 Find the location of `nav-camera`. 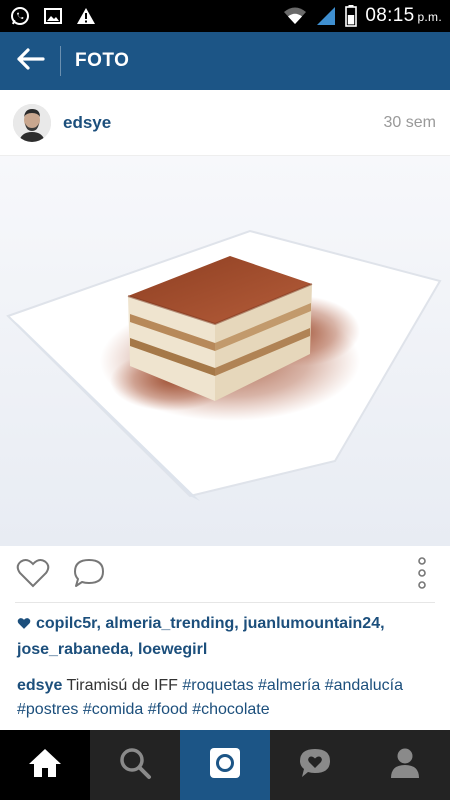

nav-camera is located at coordinates (225, 765).